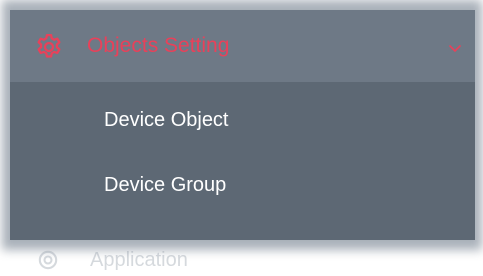  Describe the element at coordinates (139, 260) in the screenshot. I see `menu-item-label: Application` at that location.